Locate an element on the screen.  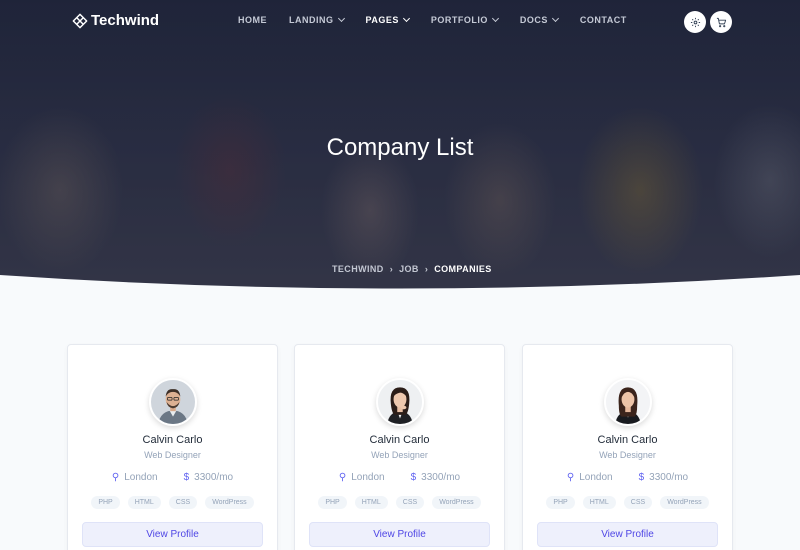
brand-logo: Techwind is located at coordinates (115, 20).